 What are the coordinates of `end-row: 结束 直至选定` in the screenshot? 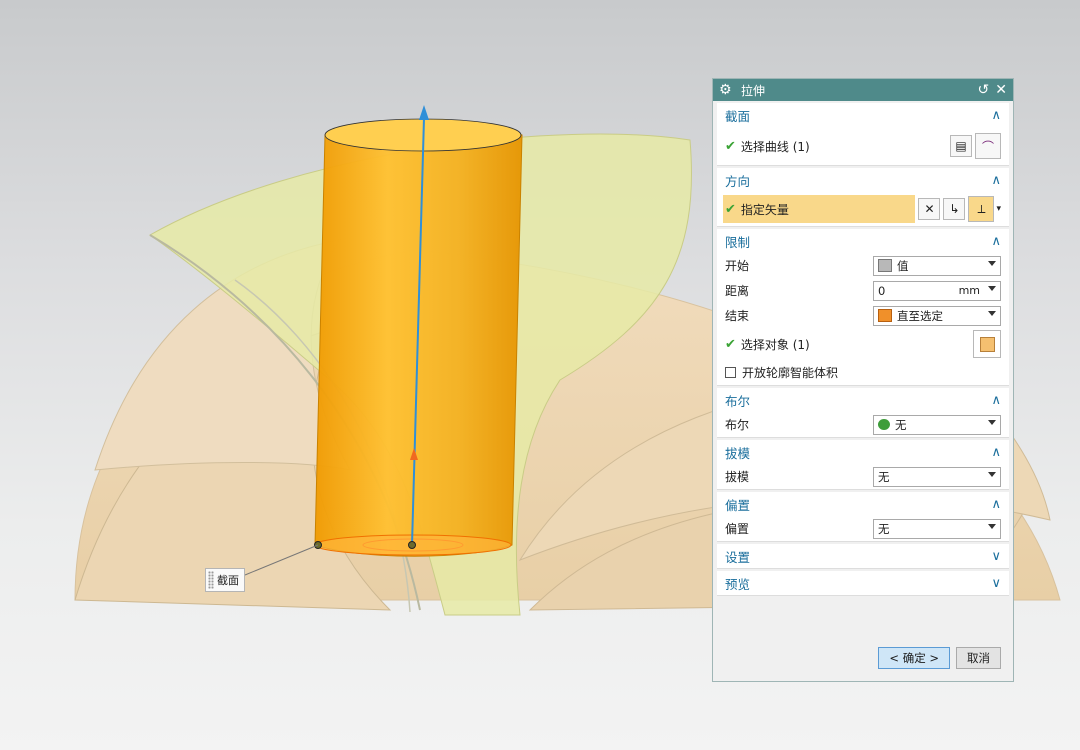 It's located at (863, 315).